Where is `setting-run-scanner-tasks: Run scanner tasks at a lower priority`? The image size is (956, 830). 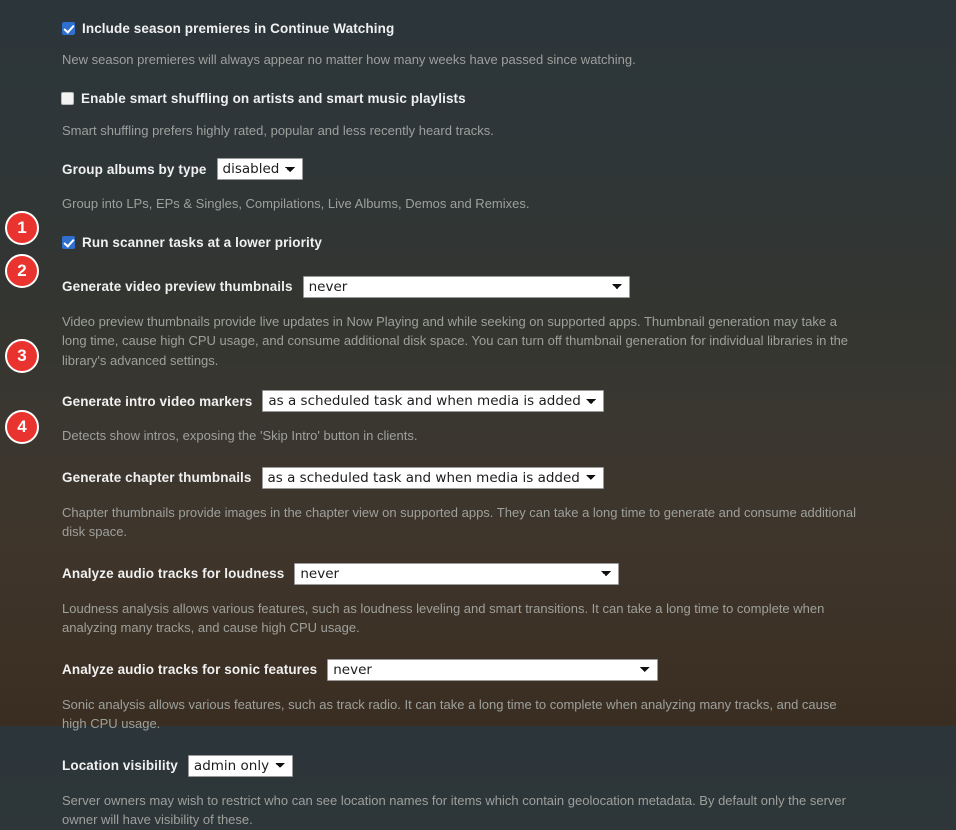
setting-run-scanner-tasks: Run scanner tasks at a lower priority is located at coordinates (478, 243).